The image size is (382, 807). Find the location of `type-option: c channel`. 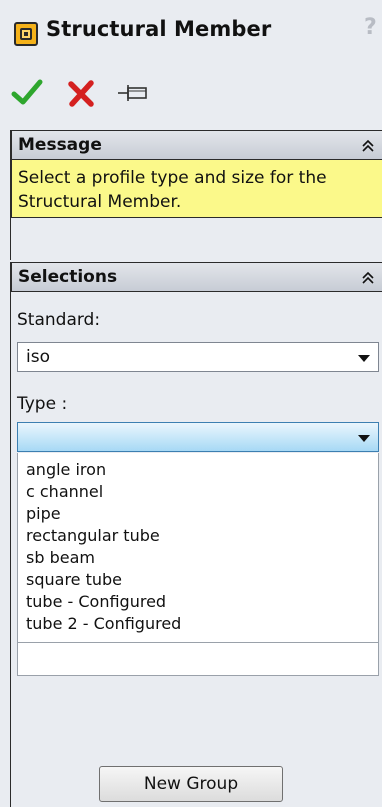

type-option: c channel is located at coordinates (198, 492).